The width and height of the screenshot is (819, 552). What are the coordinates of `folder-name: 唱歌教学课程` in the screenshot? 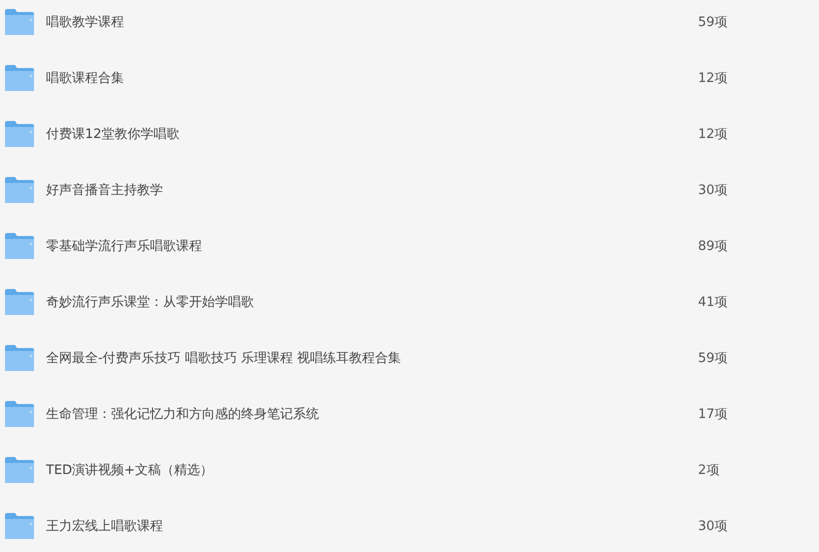 It's located at (372, 22).